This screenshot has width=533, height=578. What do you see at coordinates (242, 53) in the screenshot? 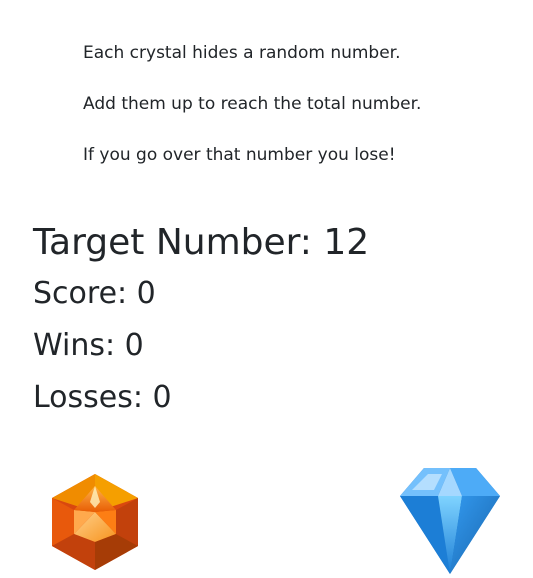
I see `instruction-line-1: Each crystal hides a random number.` at bounding box center [242, 53].